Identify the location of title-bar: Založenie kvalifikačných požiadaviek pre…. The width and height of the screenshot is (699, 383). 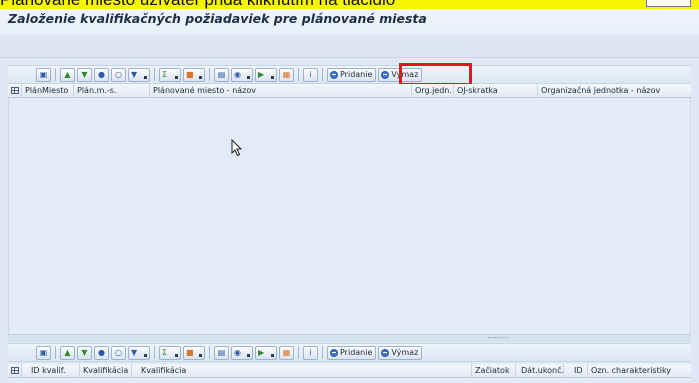
(349, 22).